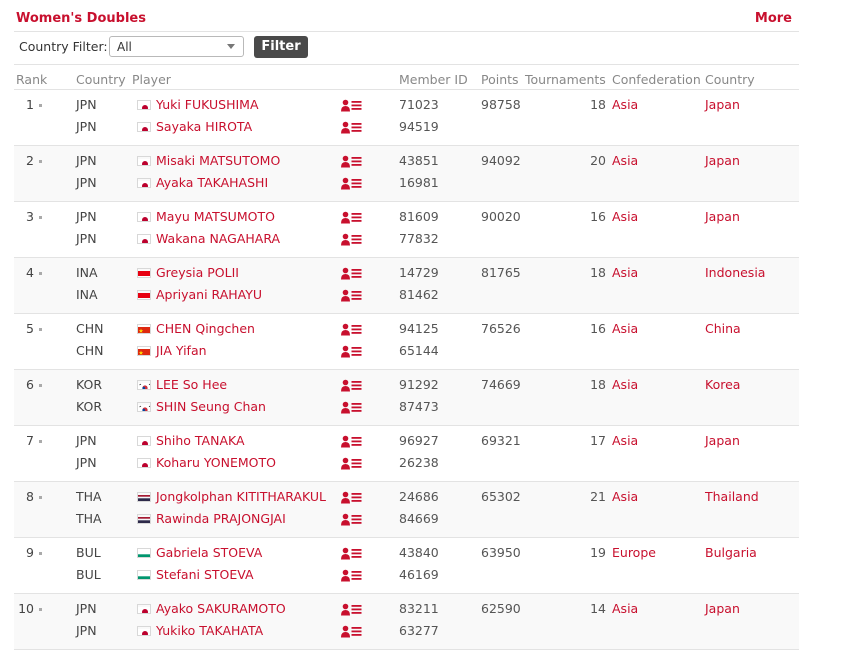 This screenshot has width=843, height=666. What do you see at coordinates (281, 47) in the screenshot?
I see `filter-button: Filter` at bounding box center [281, 47].